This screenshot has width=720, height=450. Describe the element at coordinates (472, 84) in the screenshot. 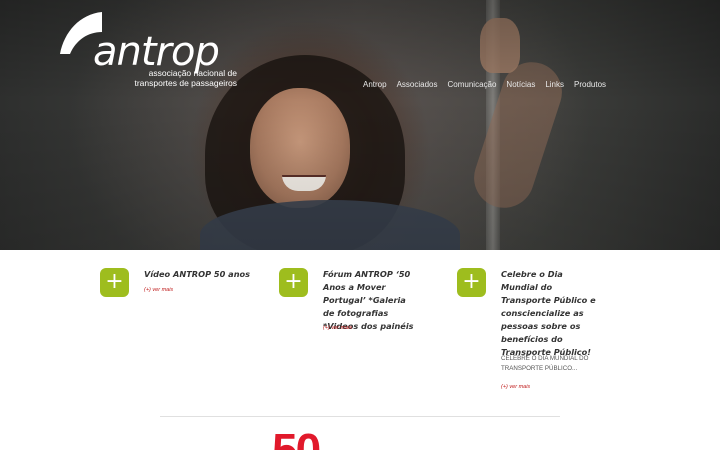

I see `nav-item-comunicacao: Comunicação` at that location.